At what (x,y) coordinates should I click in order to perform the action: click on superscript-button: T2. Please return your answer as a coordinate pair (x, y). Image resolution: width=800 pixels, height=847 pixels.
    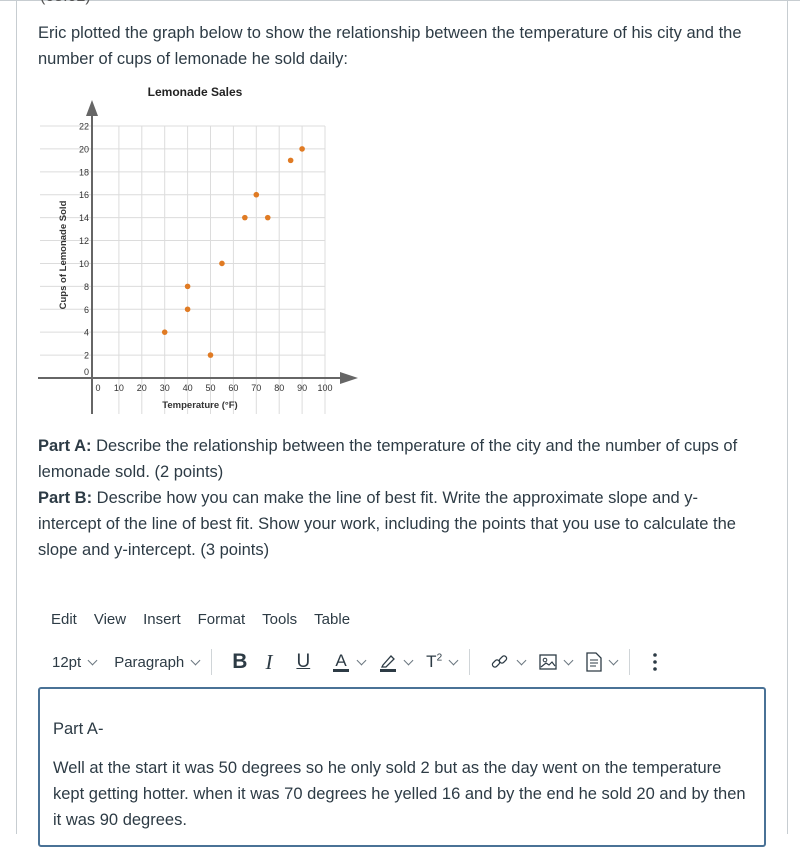
    Looking at the image, I should click on (442, 662).